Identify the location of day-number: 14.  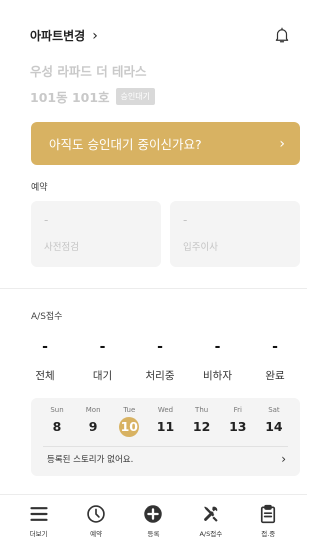
(274, 426).